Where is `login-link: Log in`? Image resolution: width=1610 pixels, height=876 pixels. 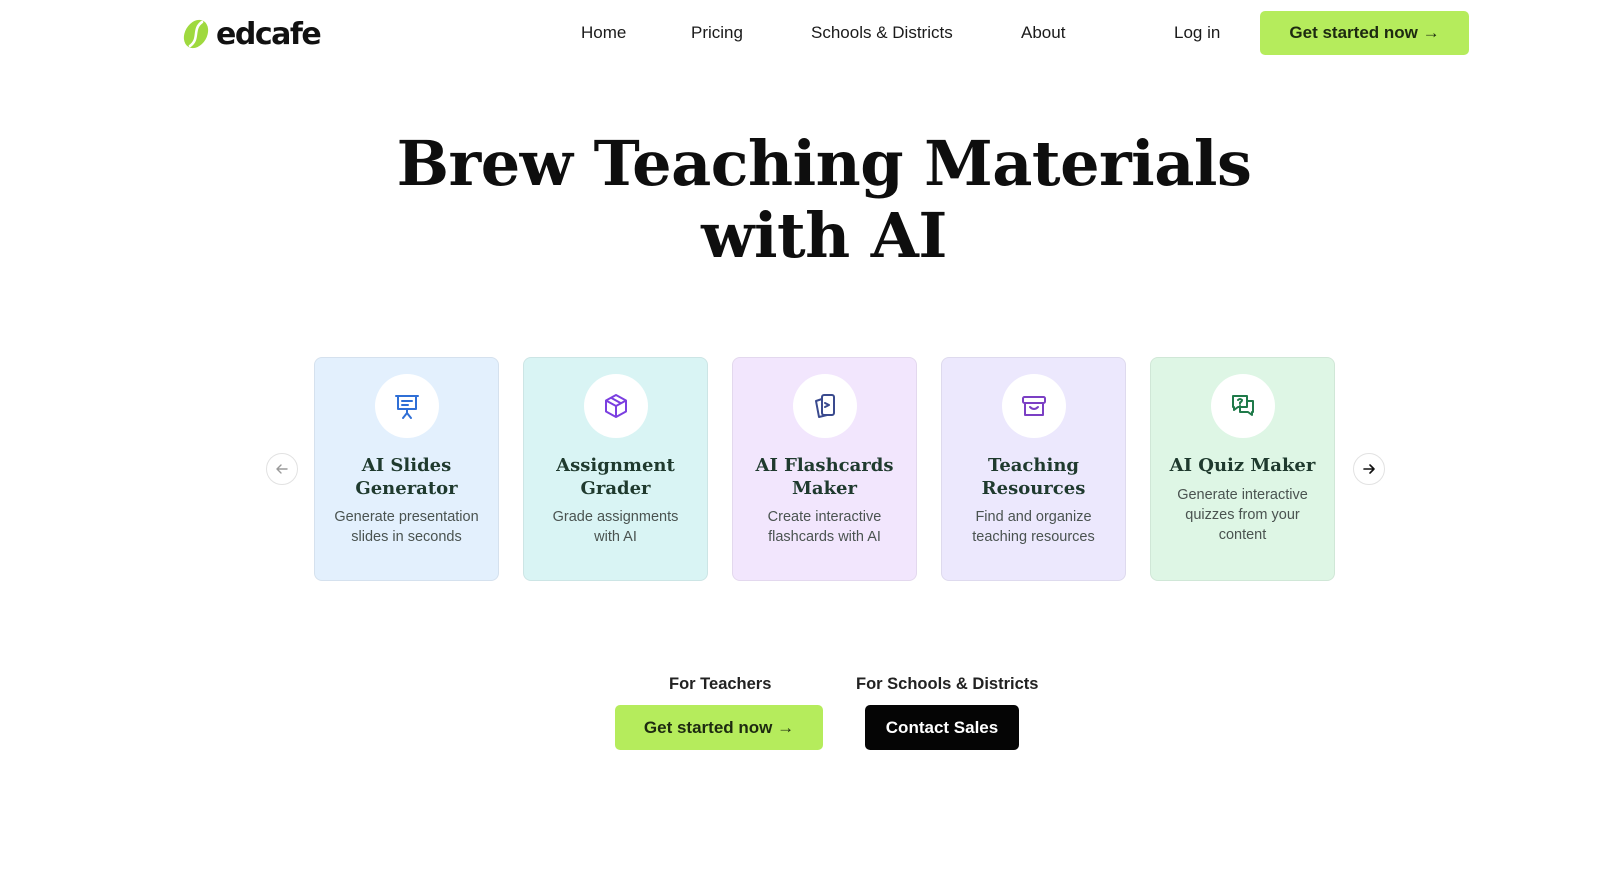 login-link: Log in is located at coordinates (1197, 33).